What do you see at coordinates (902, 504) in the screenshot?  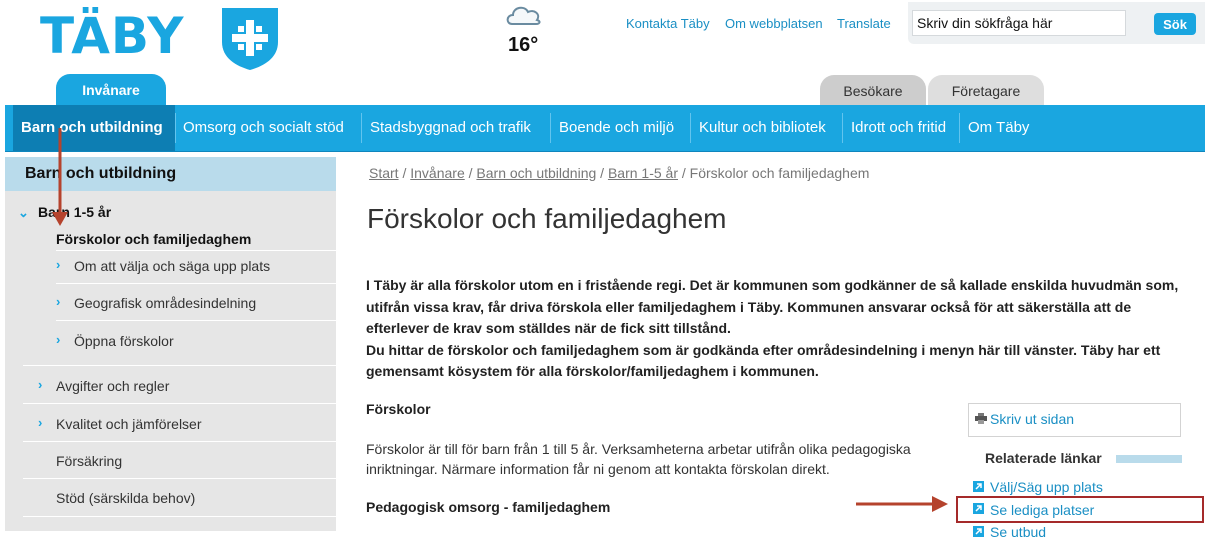 I see `annotation-arrow-right` at bounding box center [902, 504].